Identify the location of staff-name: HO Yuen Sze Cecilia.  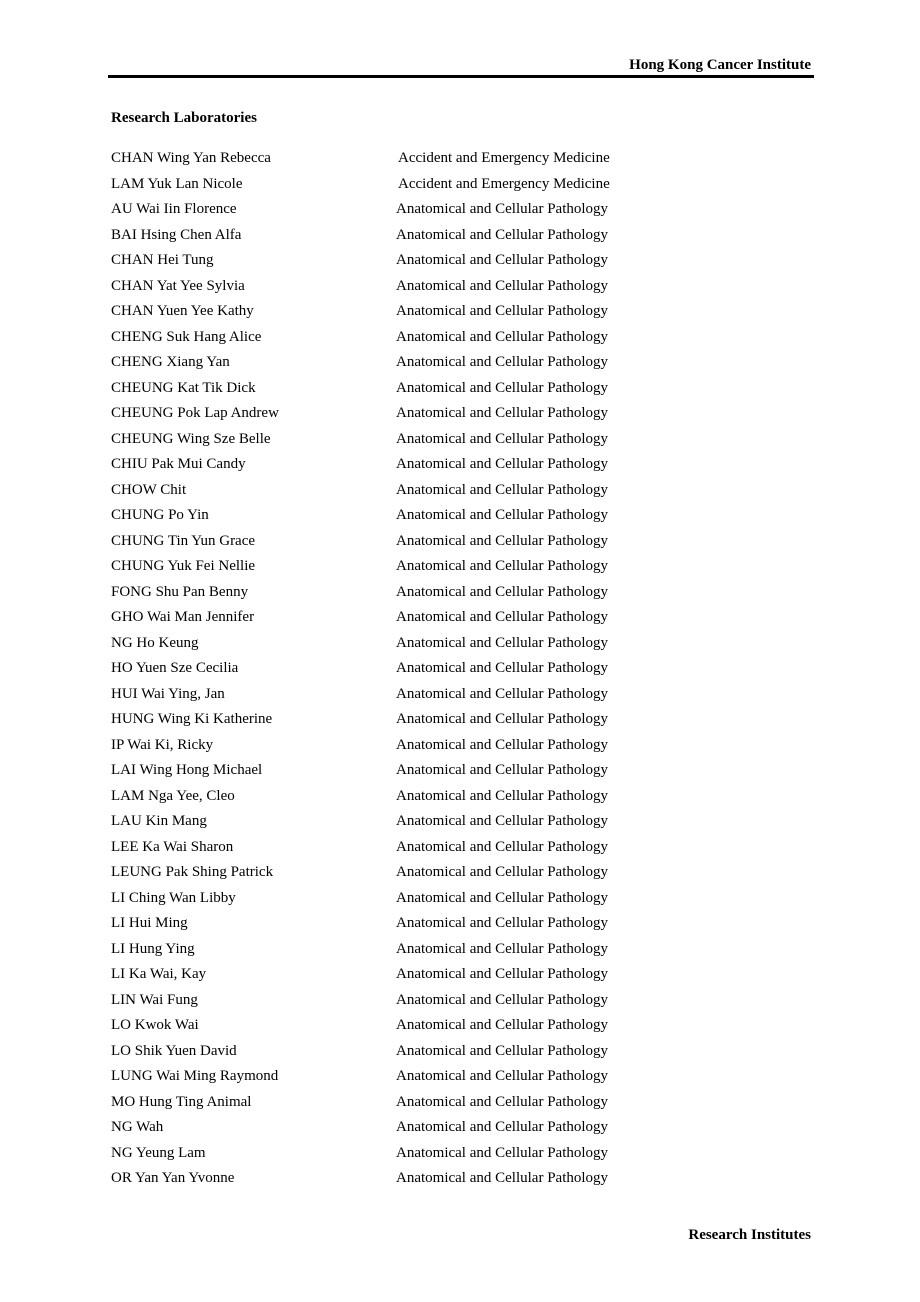
(175, 668).